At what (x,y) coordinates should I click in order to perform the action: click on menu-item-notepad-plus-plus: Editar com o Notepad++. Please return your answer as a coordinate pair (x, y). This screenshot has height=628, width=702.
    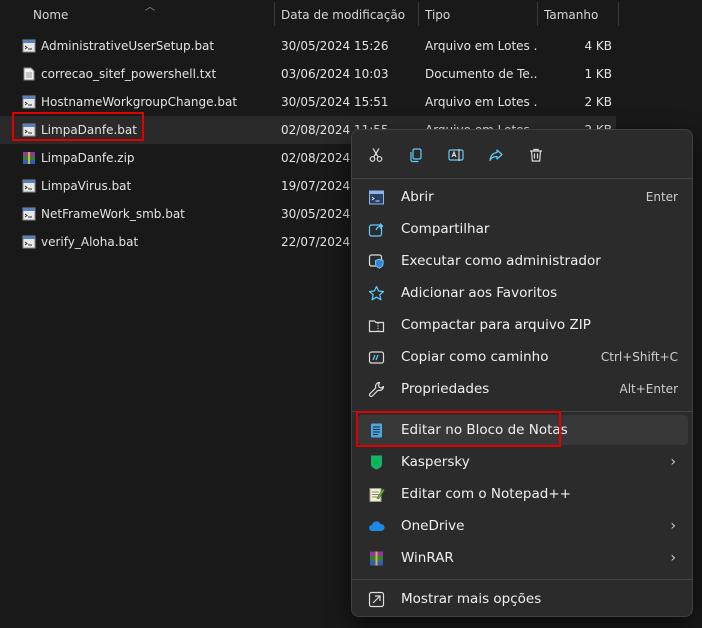
    Looking at the image, I should click on (523, 494).